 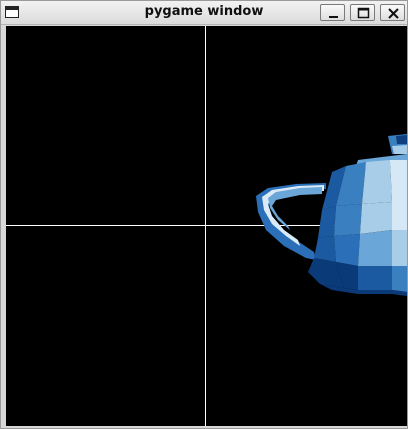 I want to click on close-button, so click(x=392, y=12).